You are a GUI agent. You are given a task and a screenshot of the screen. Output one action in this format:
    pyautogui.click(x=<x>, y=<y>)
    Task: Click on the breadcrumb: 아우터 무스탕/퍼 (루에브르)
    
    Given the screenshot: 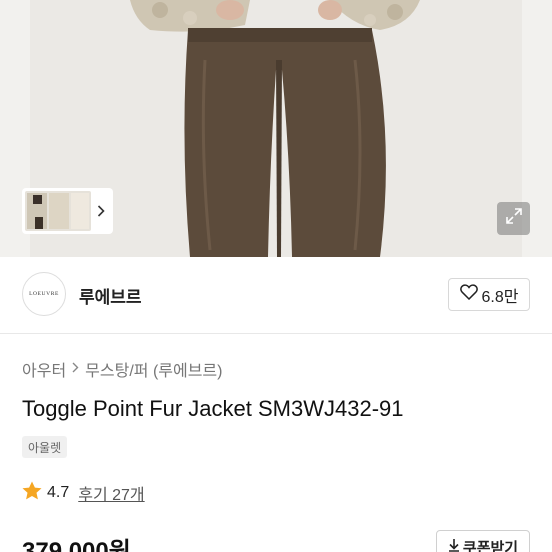 What is the action you would take?
    pyautogui.click(x=122, y=369)
    